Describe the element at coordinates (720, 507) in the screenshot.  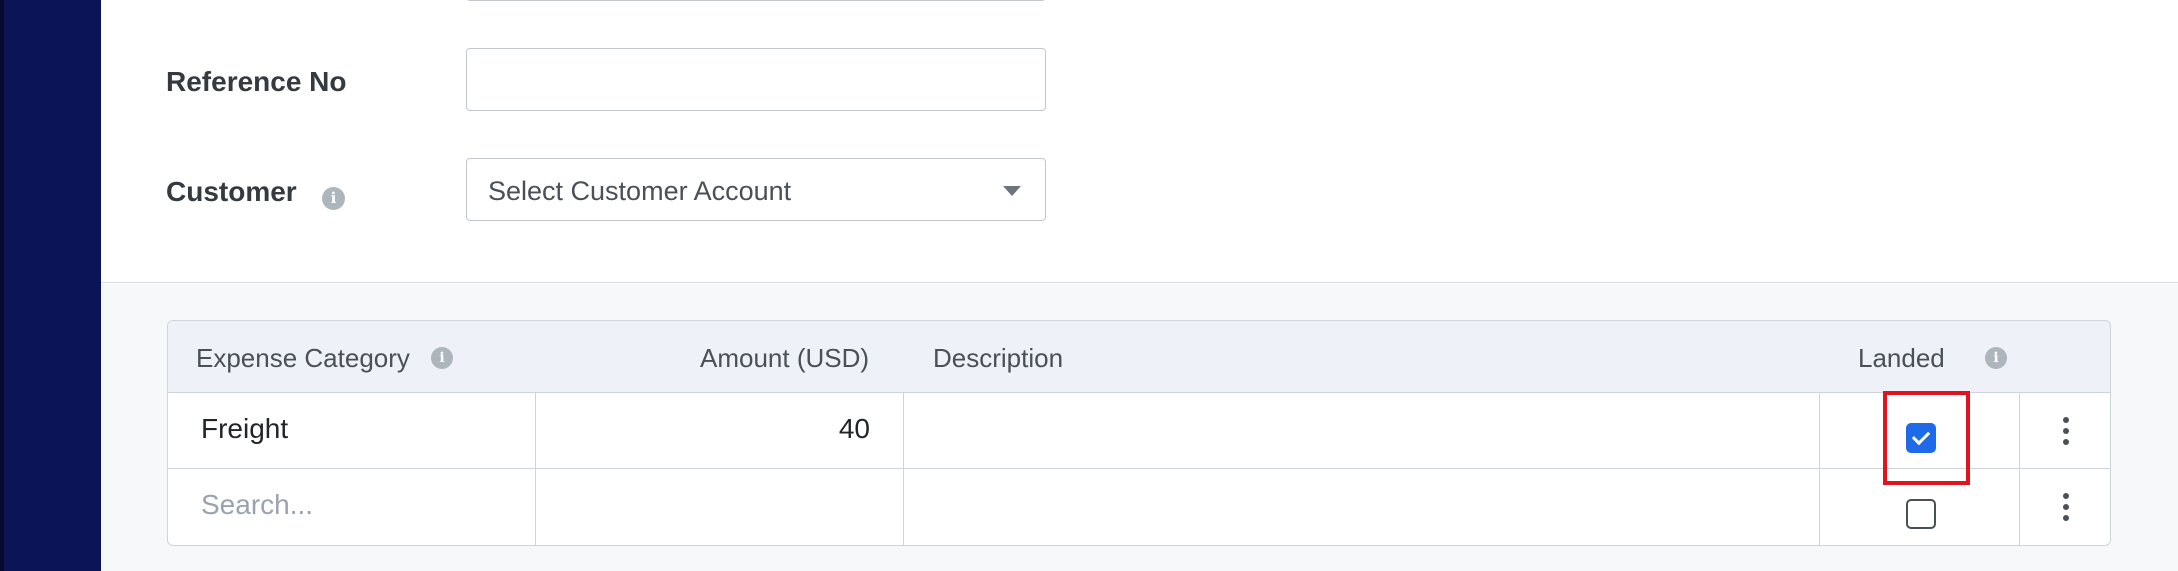
I see `amount-cell` at that location.